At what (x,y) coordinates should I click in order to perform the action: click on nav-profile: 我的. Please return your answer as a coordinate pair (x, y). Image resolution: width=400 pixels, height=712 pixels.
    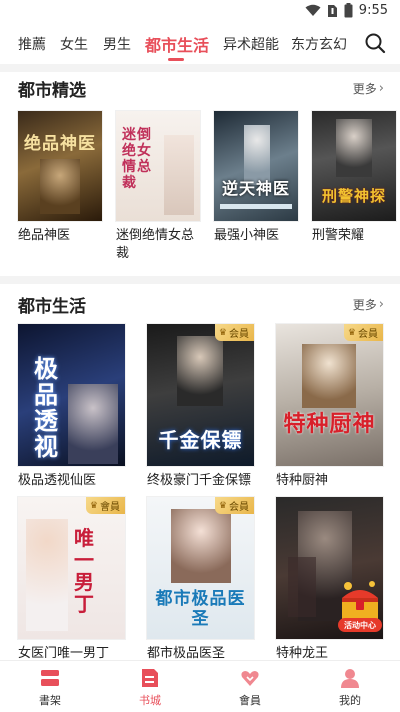
    Looking at the image, I should click on (350, 687).